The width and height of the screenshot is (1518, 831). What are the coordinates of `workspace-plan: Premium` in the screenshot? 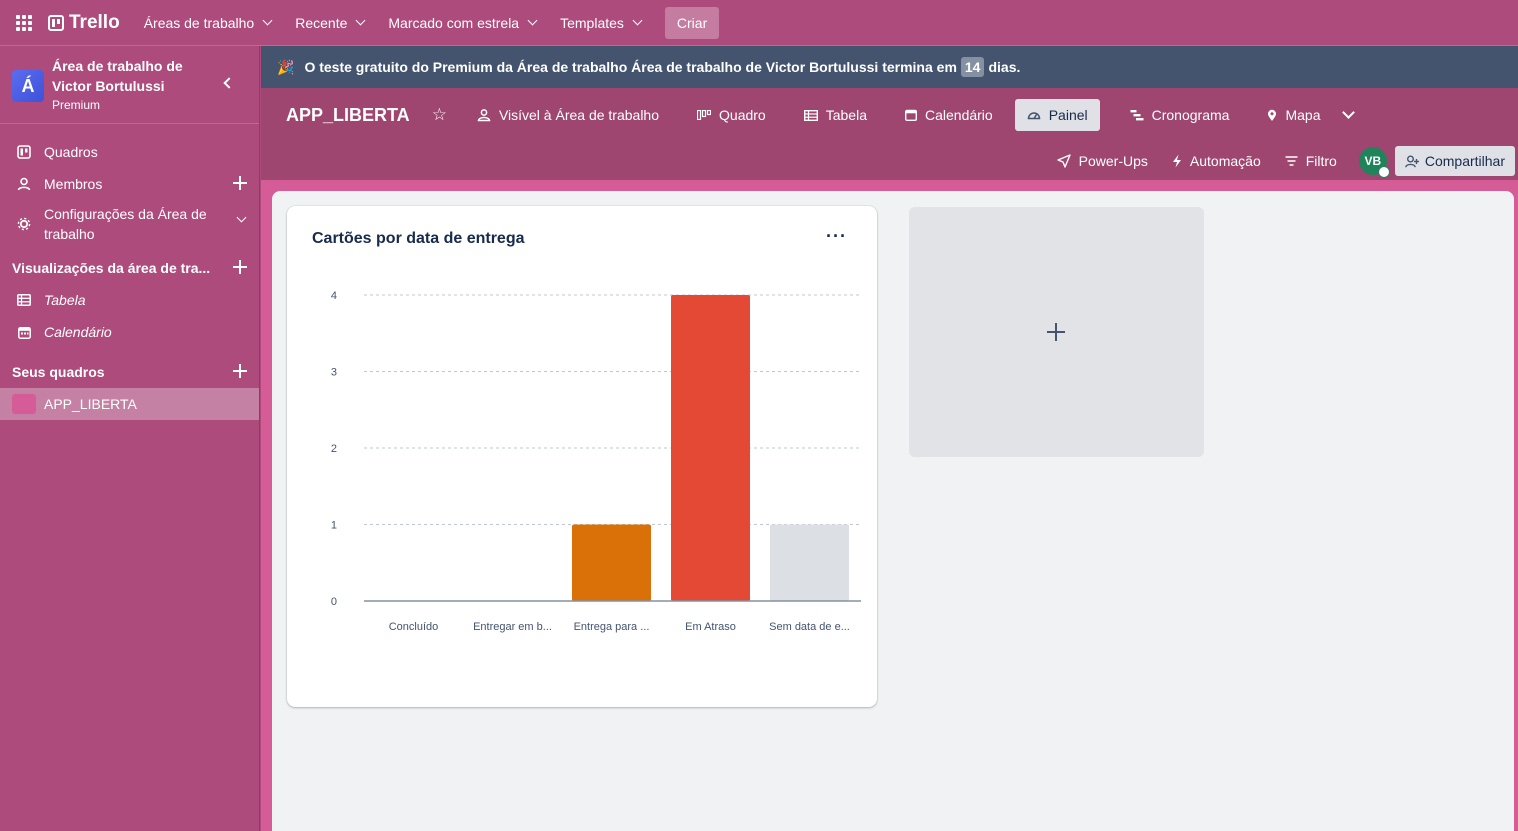 It's located at (76, 105).